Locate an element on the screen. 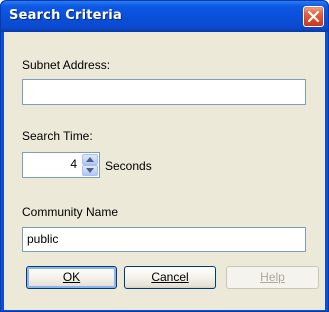 The height and width of the screenshot is (312, 329). arrow-down-icon is located at coordinates (90, 170).